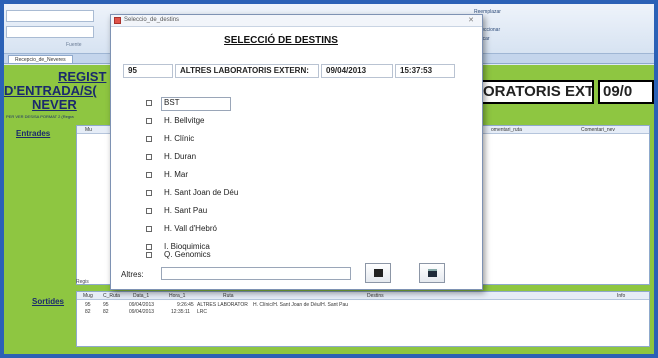 The image size is (658, 358). Describe the element at coordinates (190, 228) in the screenshot. I see `destination-label: H. Vall d'Hebró` at that location.